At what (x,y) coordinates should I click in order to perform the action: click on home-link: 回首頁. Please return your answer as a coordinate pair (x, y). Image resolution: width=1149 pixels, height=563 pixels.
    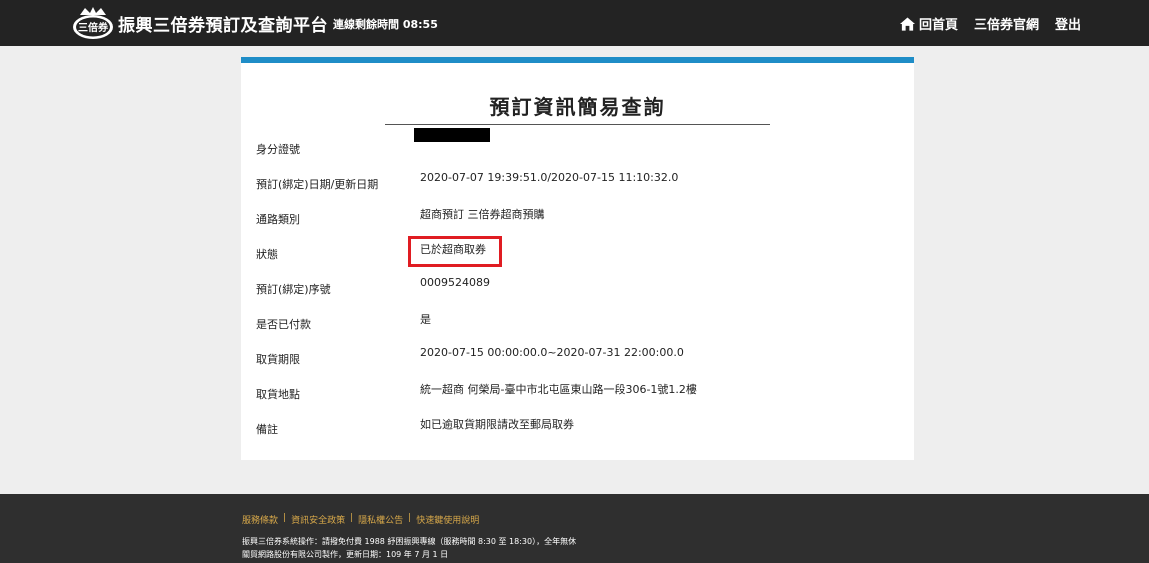
    Looking at the image, I should click on (928, 23).